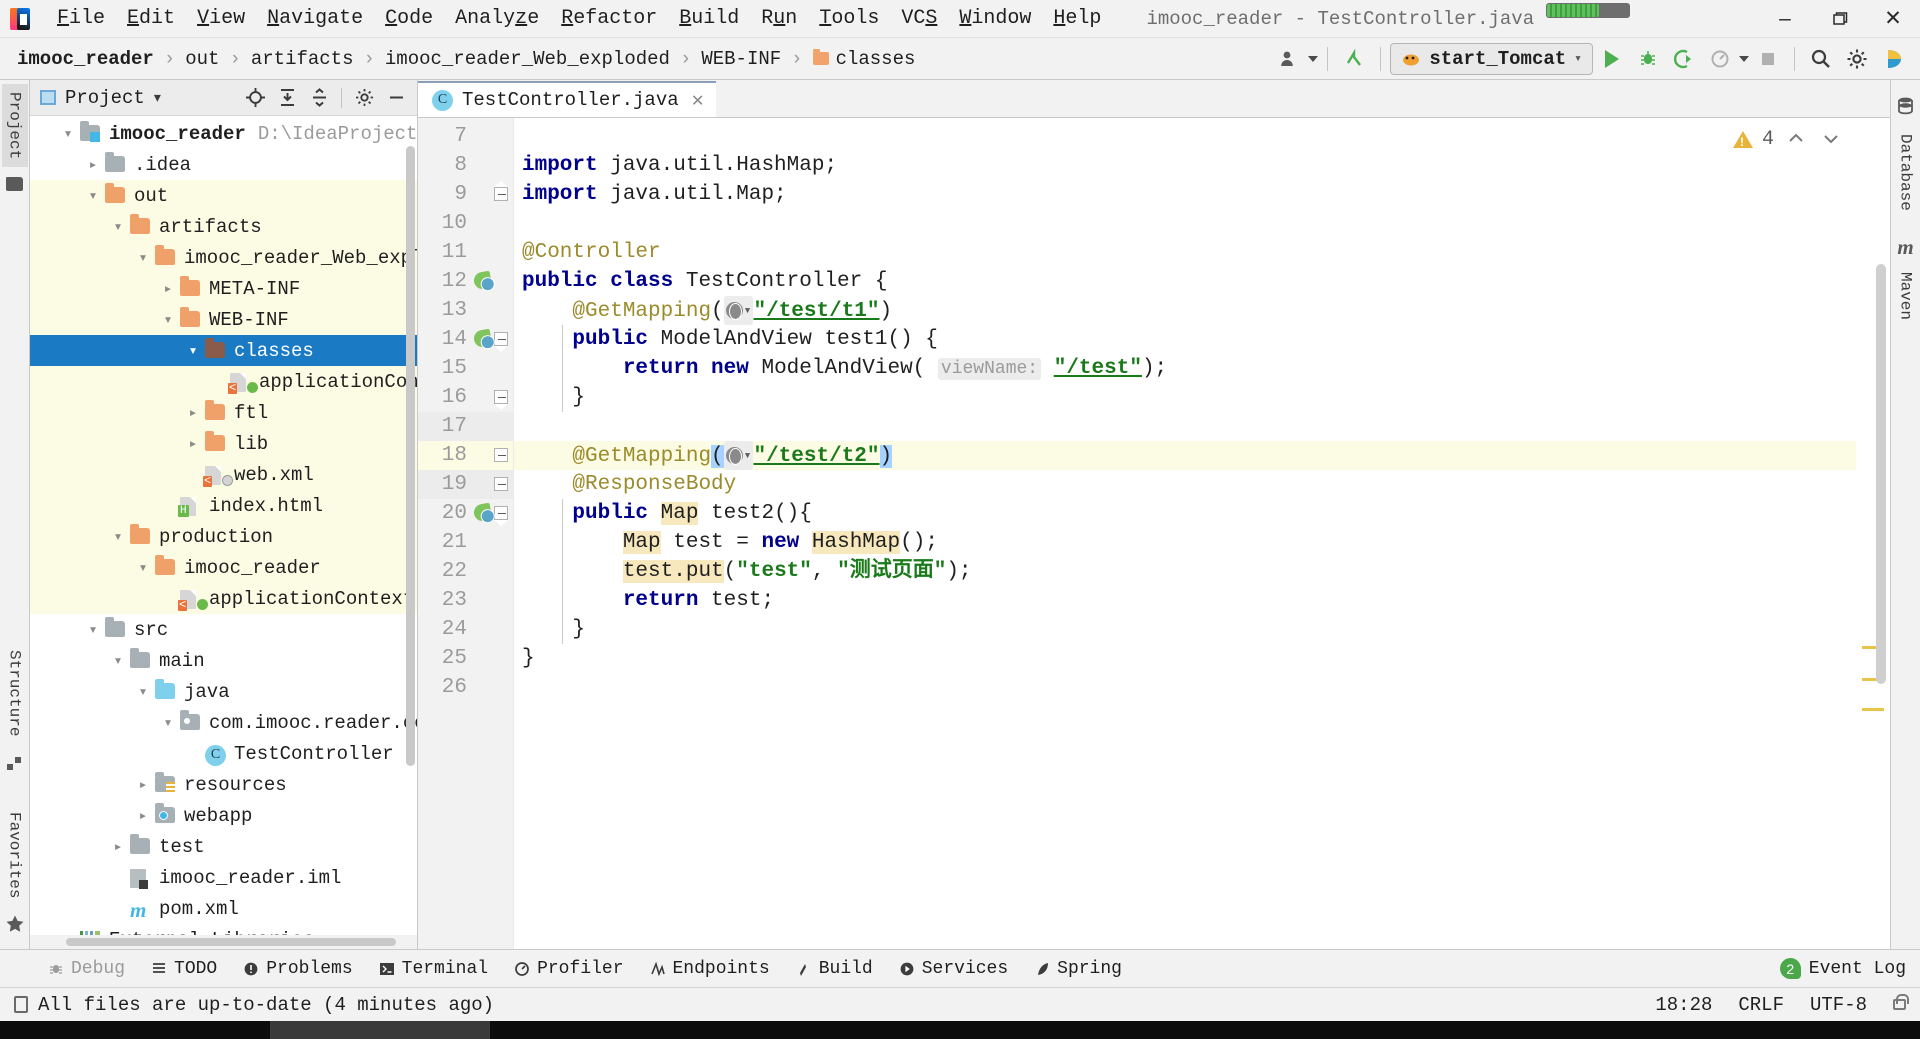  What do you see at coordinates (81, 18) in the screenshot?
I see `menu-file: File` at bounding box center [81, 18].